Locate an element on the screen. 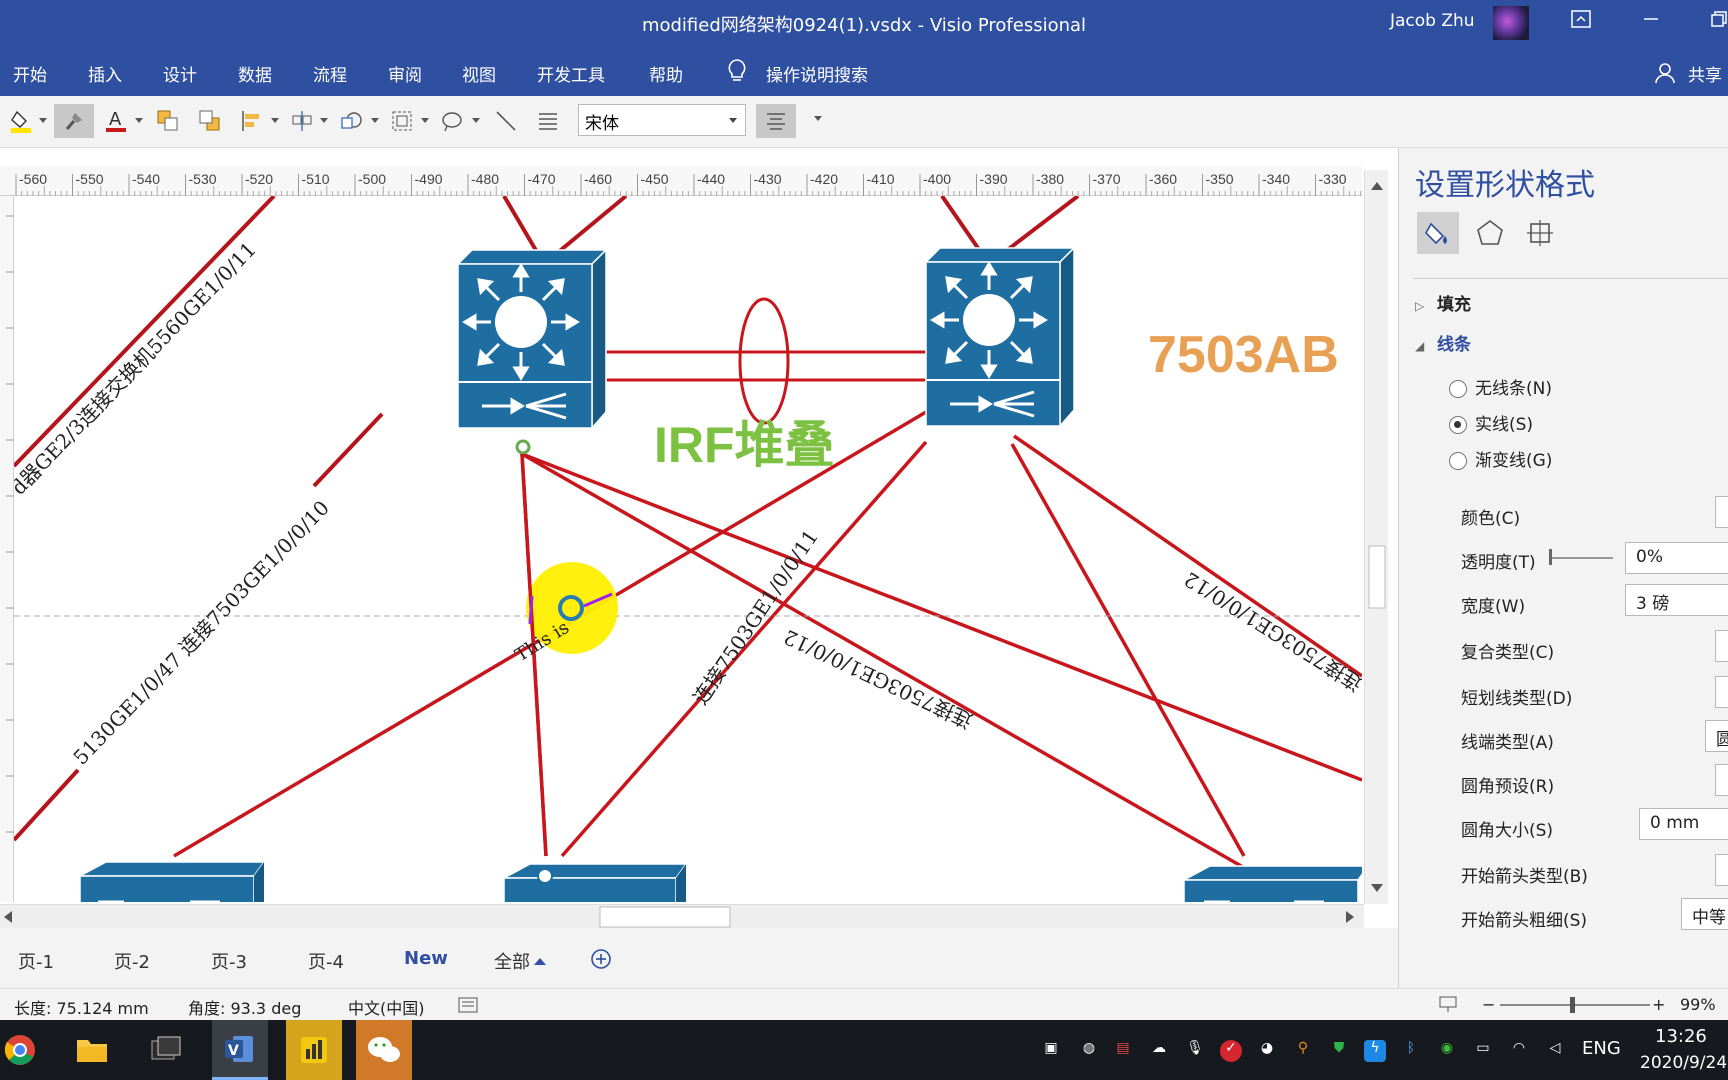  page-tab-1: 页-1 is located at coordinates (36, 961).